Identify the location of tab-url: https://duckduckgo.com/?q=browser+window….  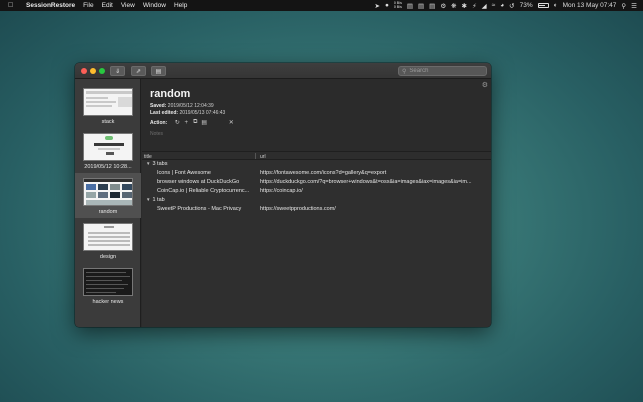
(366, 182).